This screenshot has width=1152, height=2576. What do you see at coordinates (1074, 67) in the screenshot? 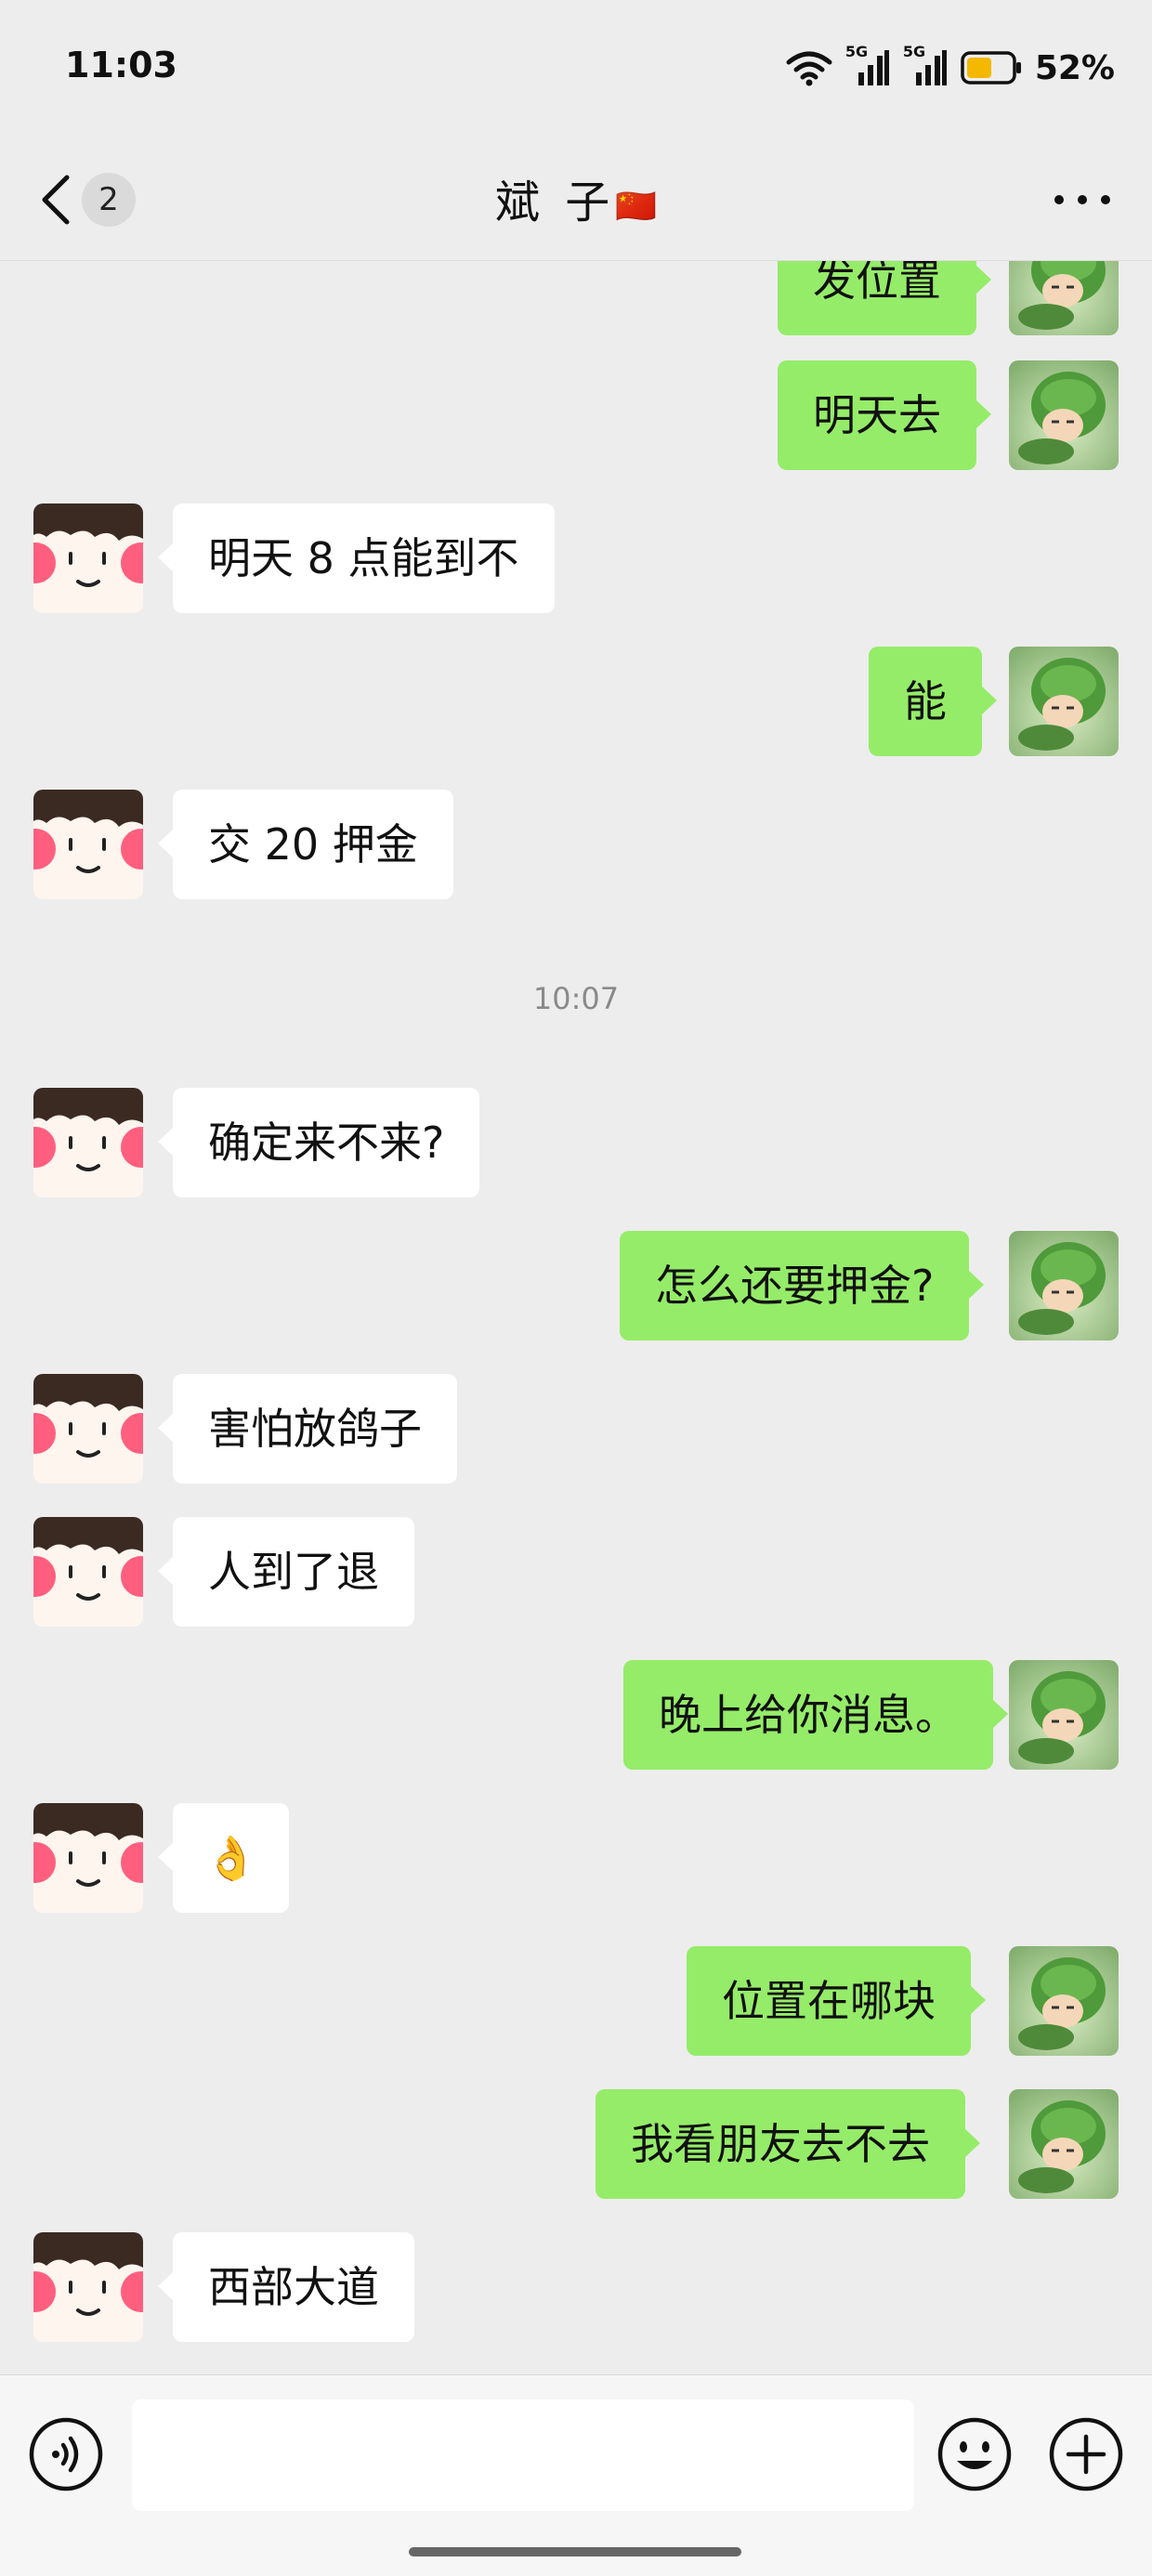
I see `battery-percentage: 52%` at bounding box center [1074, 67].